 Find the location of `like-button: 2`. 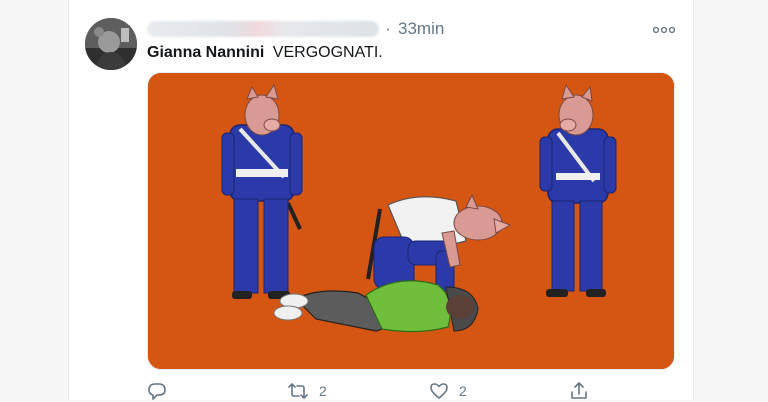

like-button: 2 is located at coordinates (448, 391).